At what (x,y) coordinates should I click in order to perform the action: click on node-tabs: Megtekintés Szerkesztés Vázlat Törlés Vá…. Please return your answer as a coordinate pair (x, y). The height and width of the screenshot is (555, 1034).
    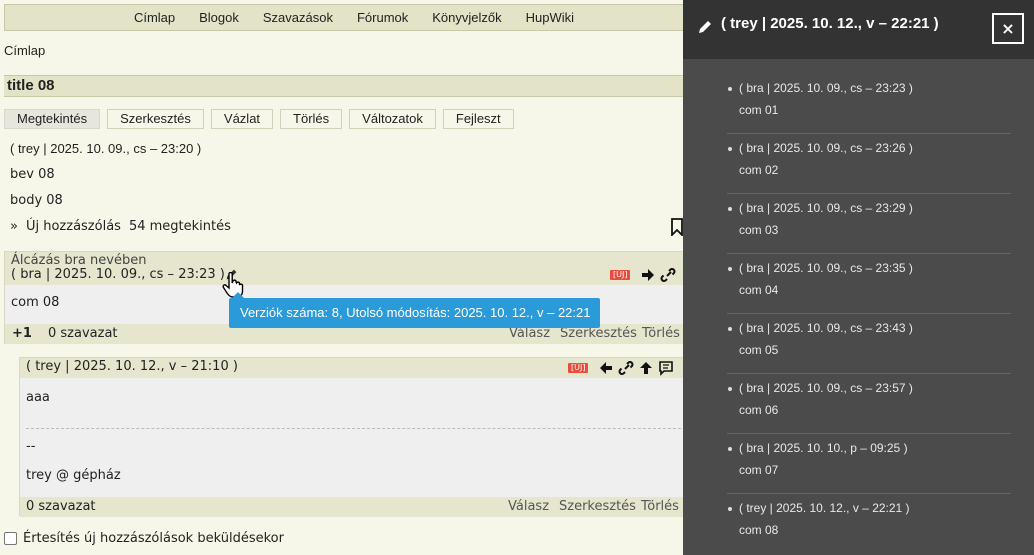
    Looking at the image, I should click on (262, 119).